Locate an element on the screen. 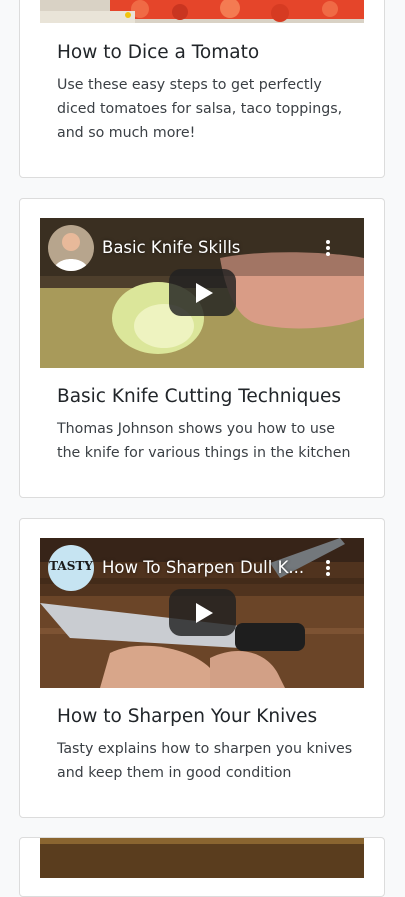  video-player: Basic Knife Skills is located at coordinates (202, 293).